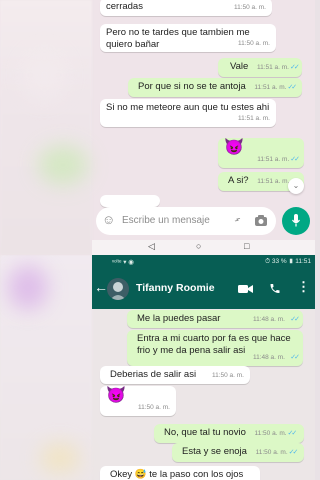 This screenshot has width=320, height=480. I want to click on phone-icon, so click(275, 288).